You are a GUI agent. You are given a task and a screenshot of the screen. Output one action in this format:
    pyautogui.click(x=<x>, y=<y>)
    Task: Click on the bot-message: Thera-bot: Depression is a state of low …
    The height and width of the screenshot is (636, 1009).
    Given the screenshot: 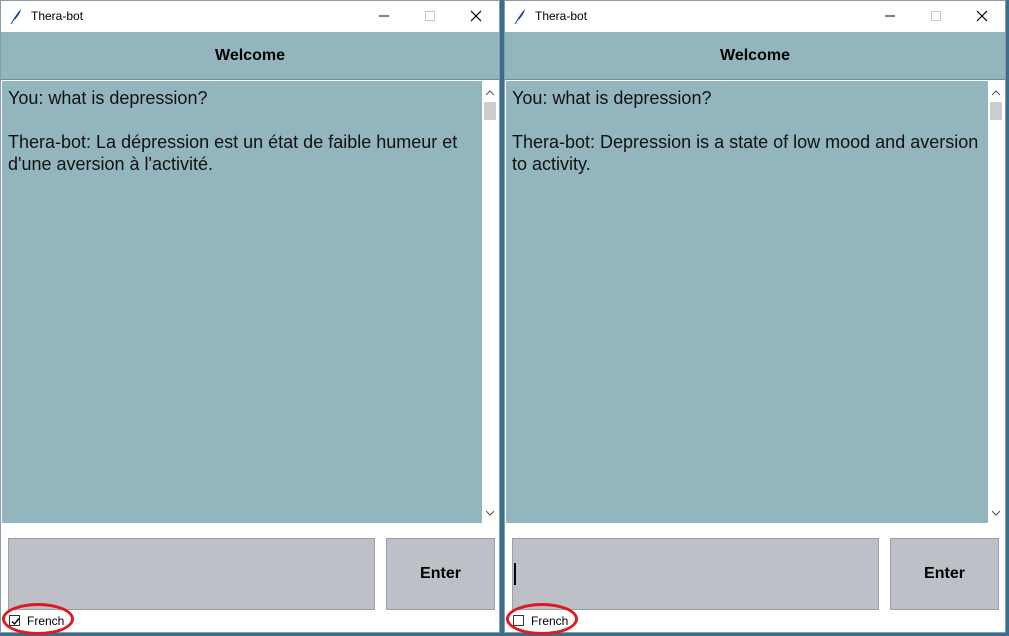 What is the action you would take?
    pyautogui.click(x=748, y=153)
    